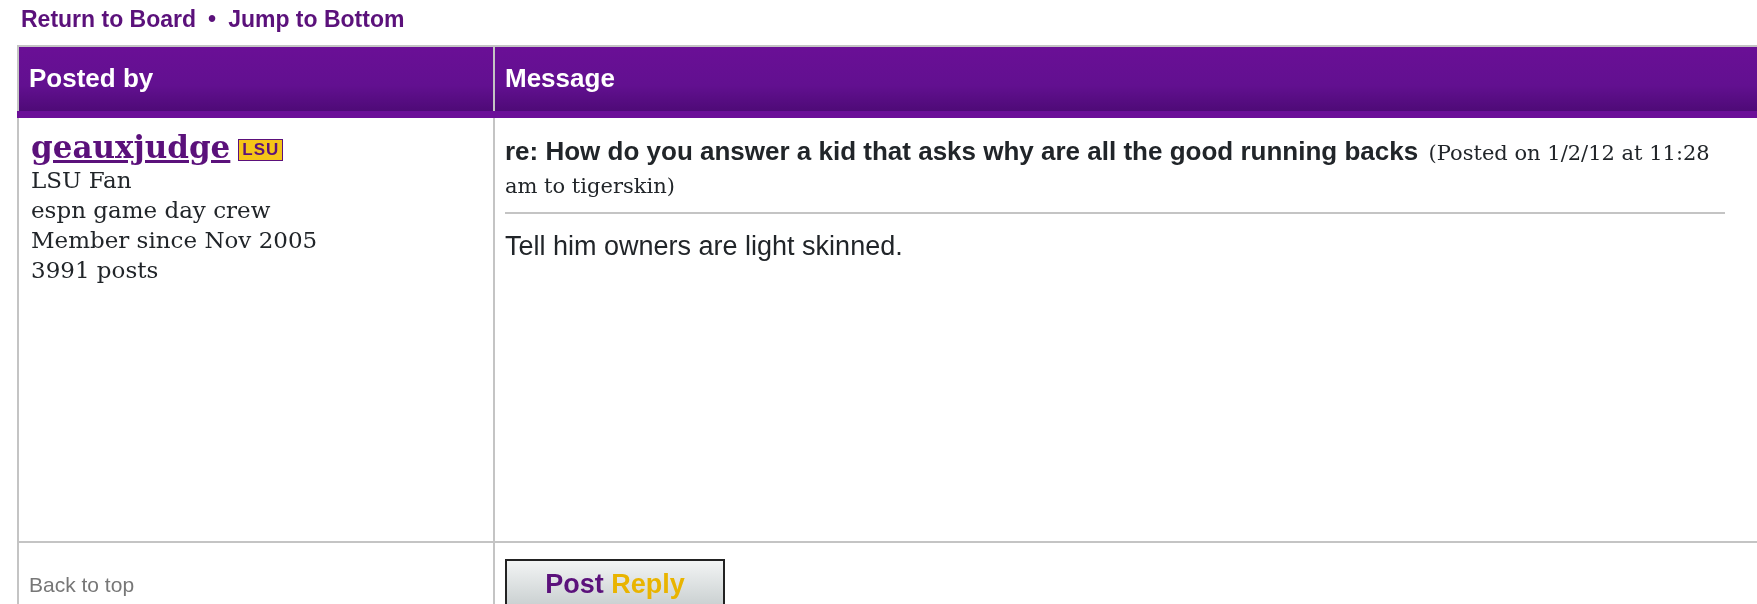 This screenshot has height=604, width=1757. Describe the element at coordinates (1108, 167) in the screenshot. I see `post-heading: re: How do you answer a kid that asks why are all the good running backs (Posted on 1/2/12 at 11:28 am to tigerskin)` at that location.